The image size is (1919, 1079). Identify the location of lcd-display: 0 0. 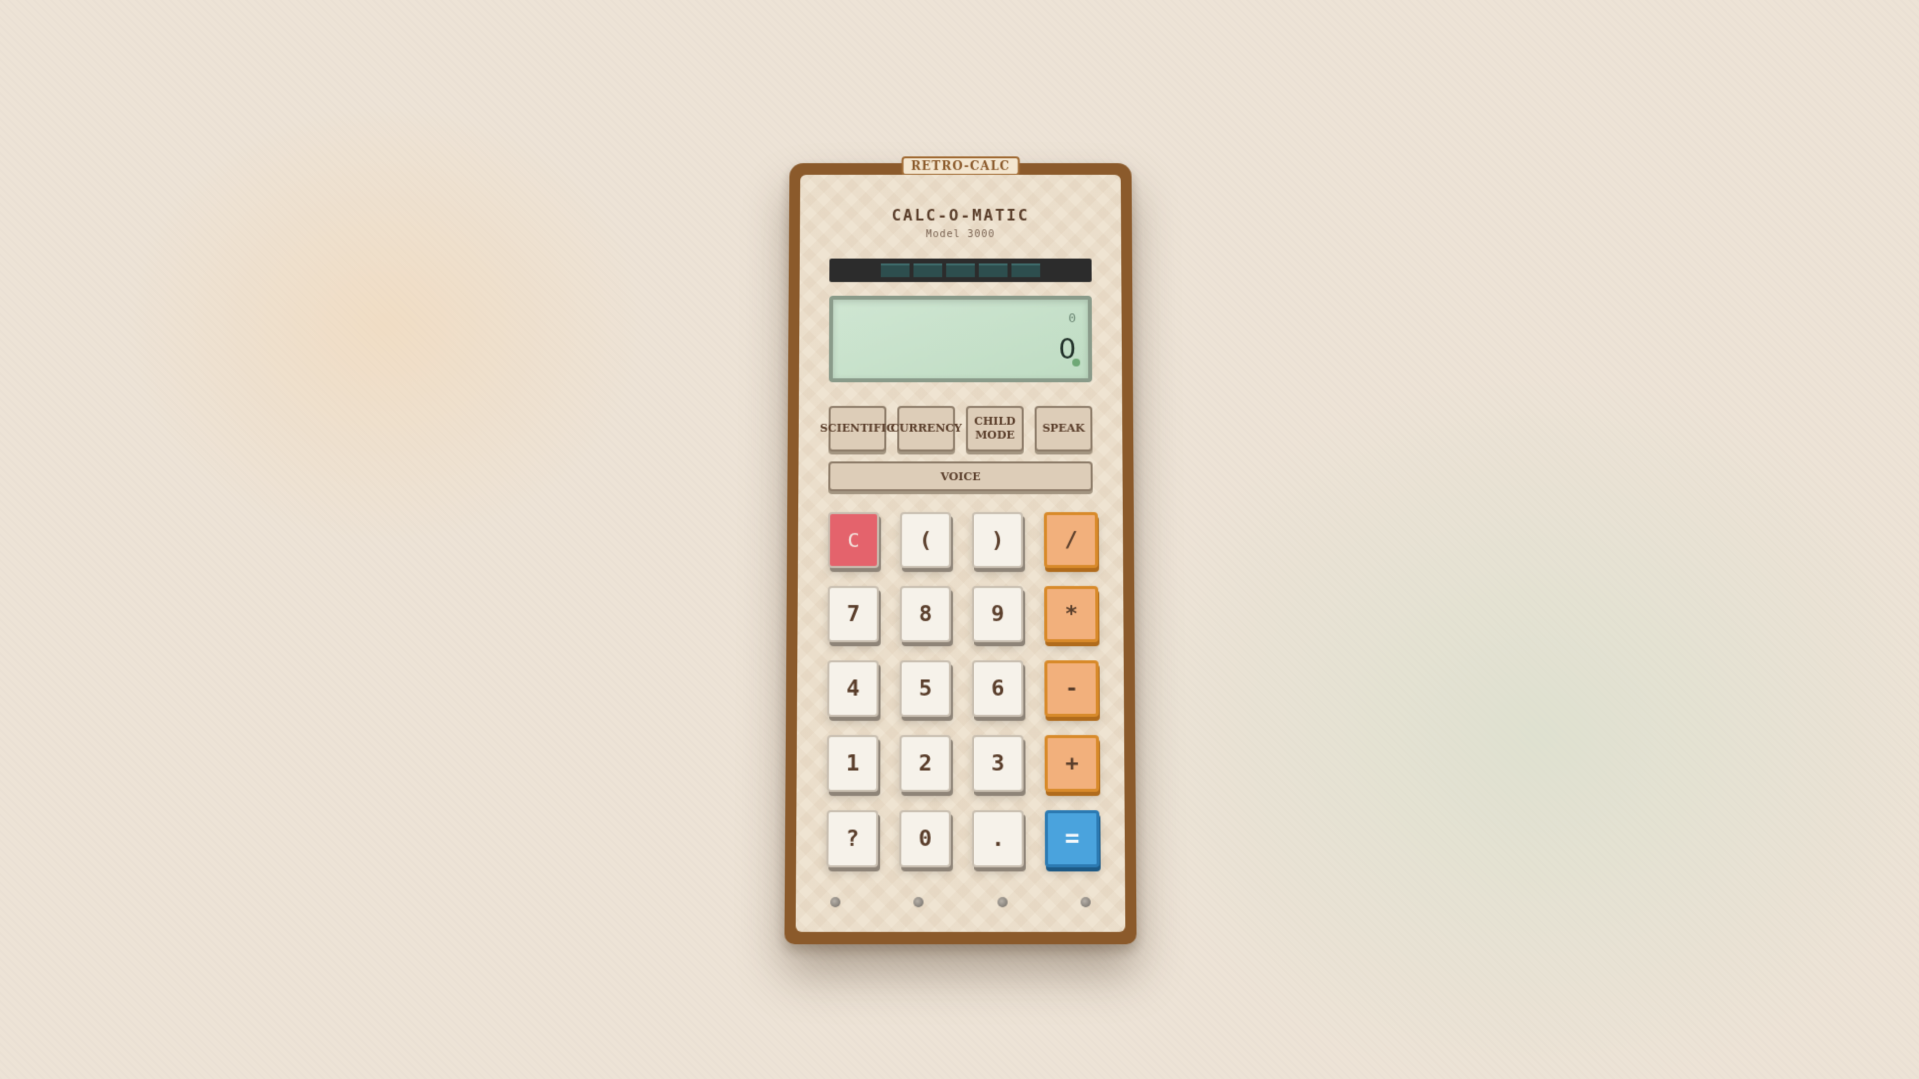
(960, 339).